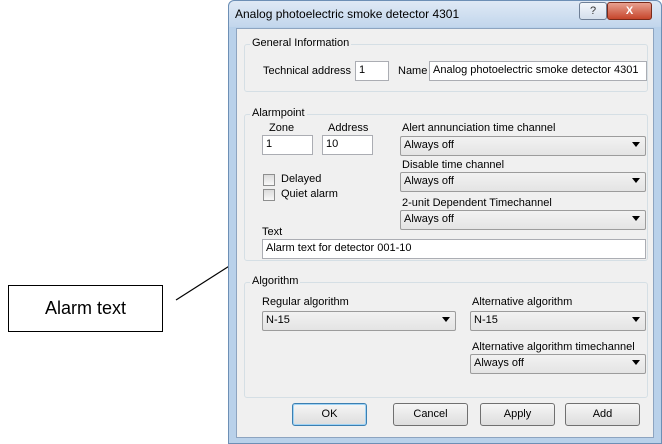 The image size is (662, 444). I want to click on zone-label: Zone, so click(282, 128).